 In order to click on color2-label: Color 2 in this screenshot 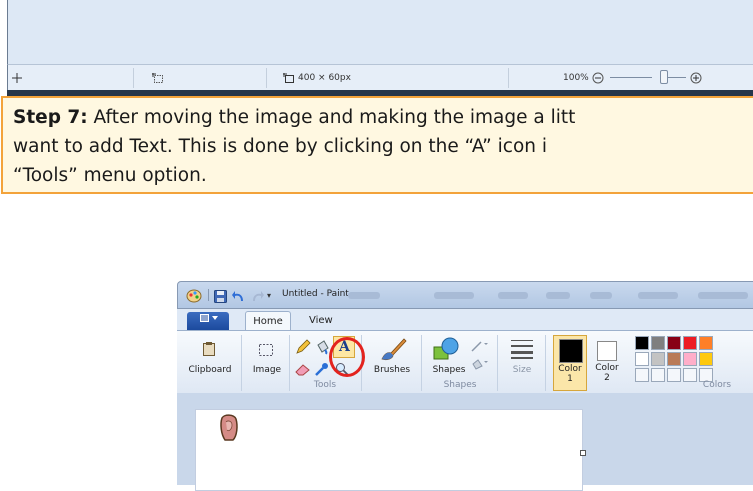, I will do `click(607, 373)`.